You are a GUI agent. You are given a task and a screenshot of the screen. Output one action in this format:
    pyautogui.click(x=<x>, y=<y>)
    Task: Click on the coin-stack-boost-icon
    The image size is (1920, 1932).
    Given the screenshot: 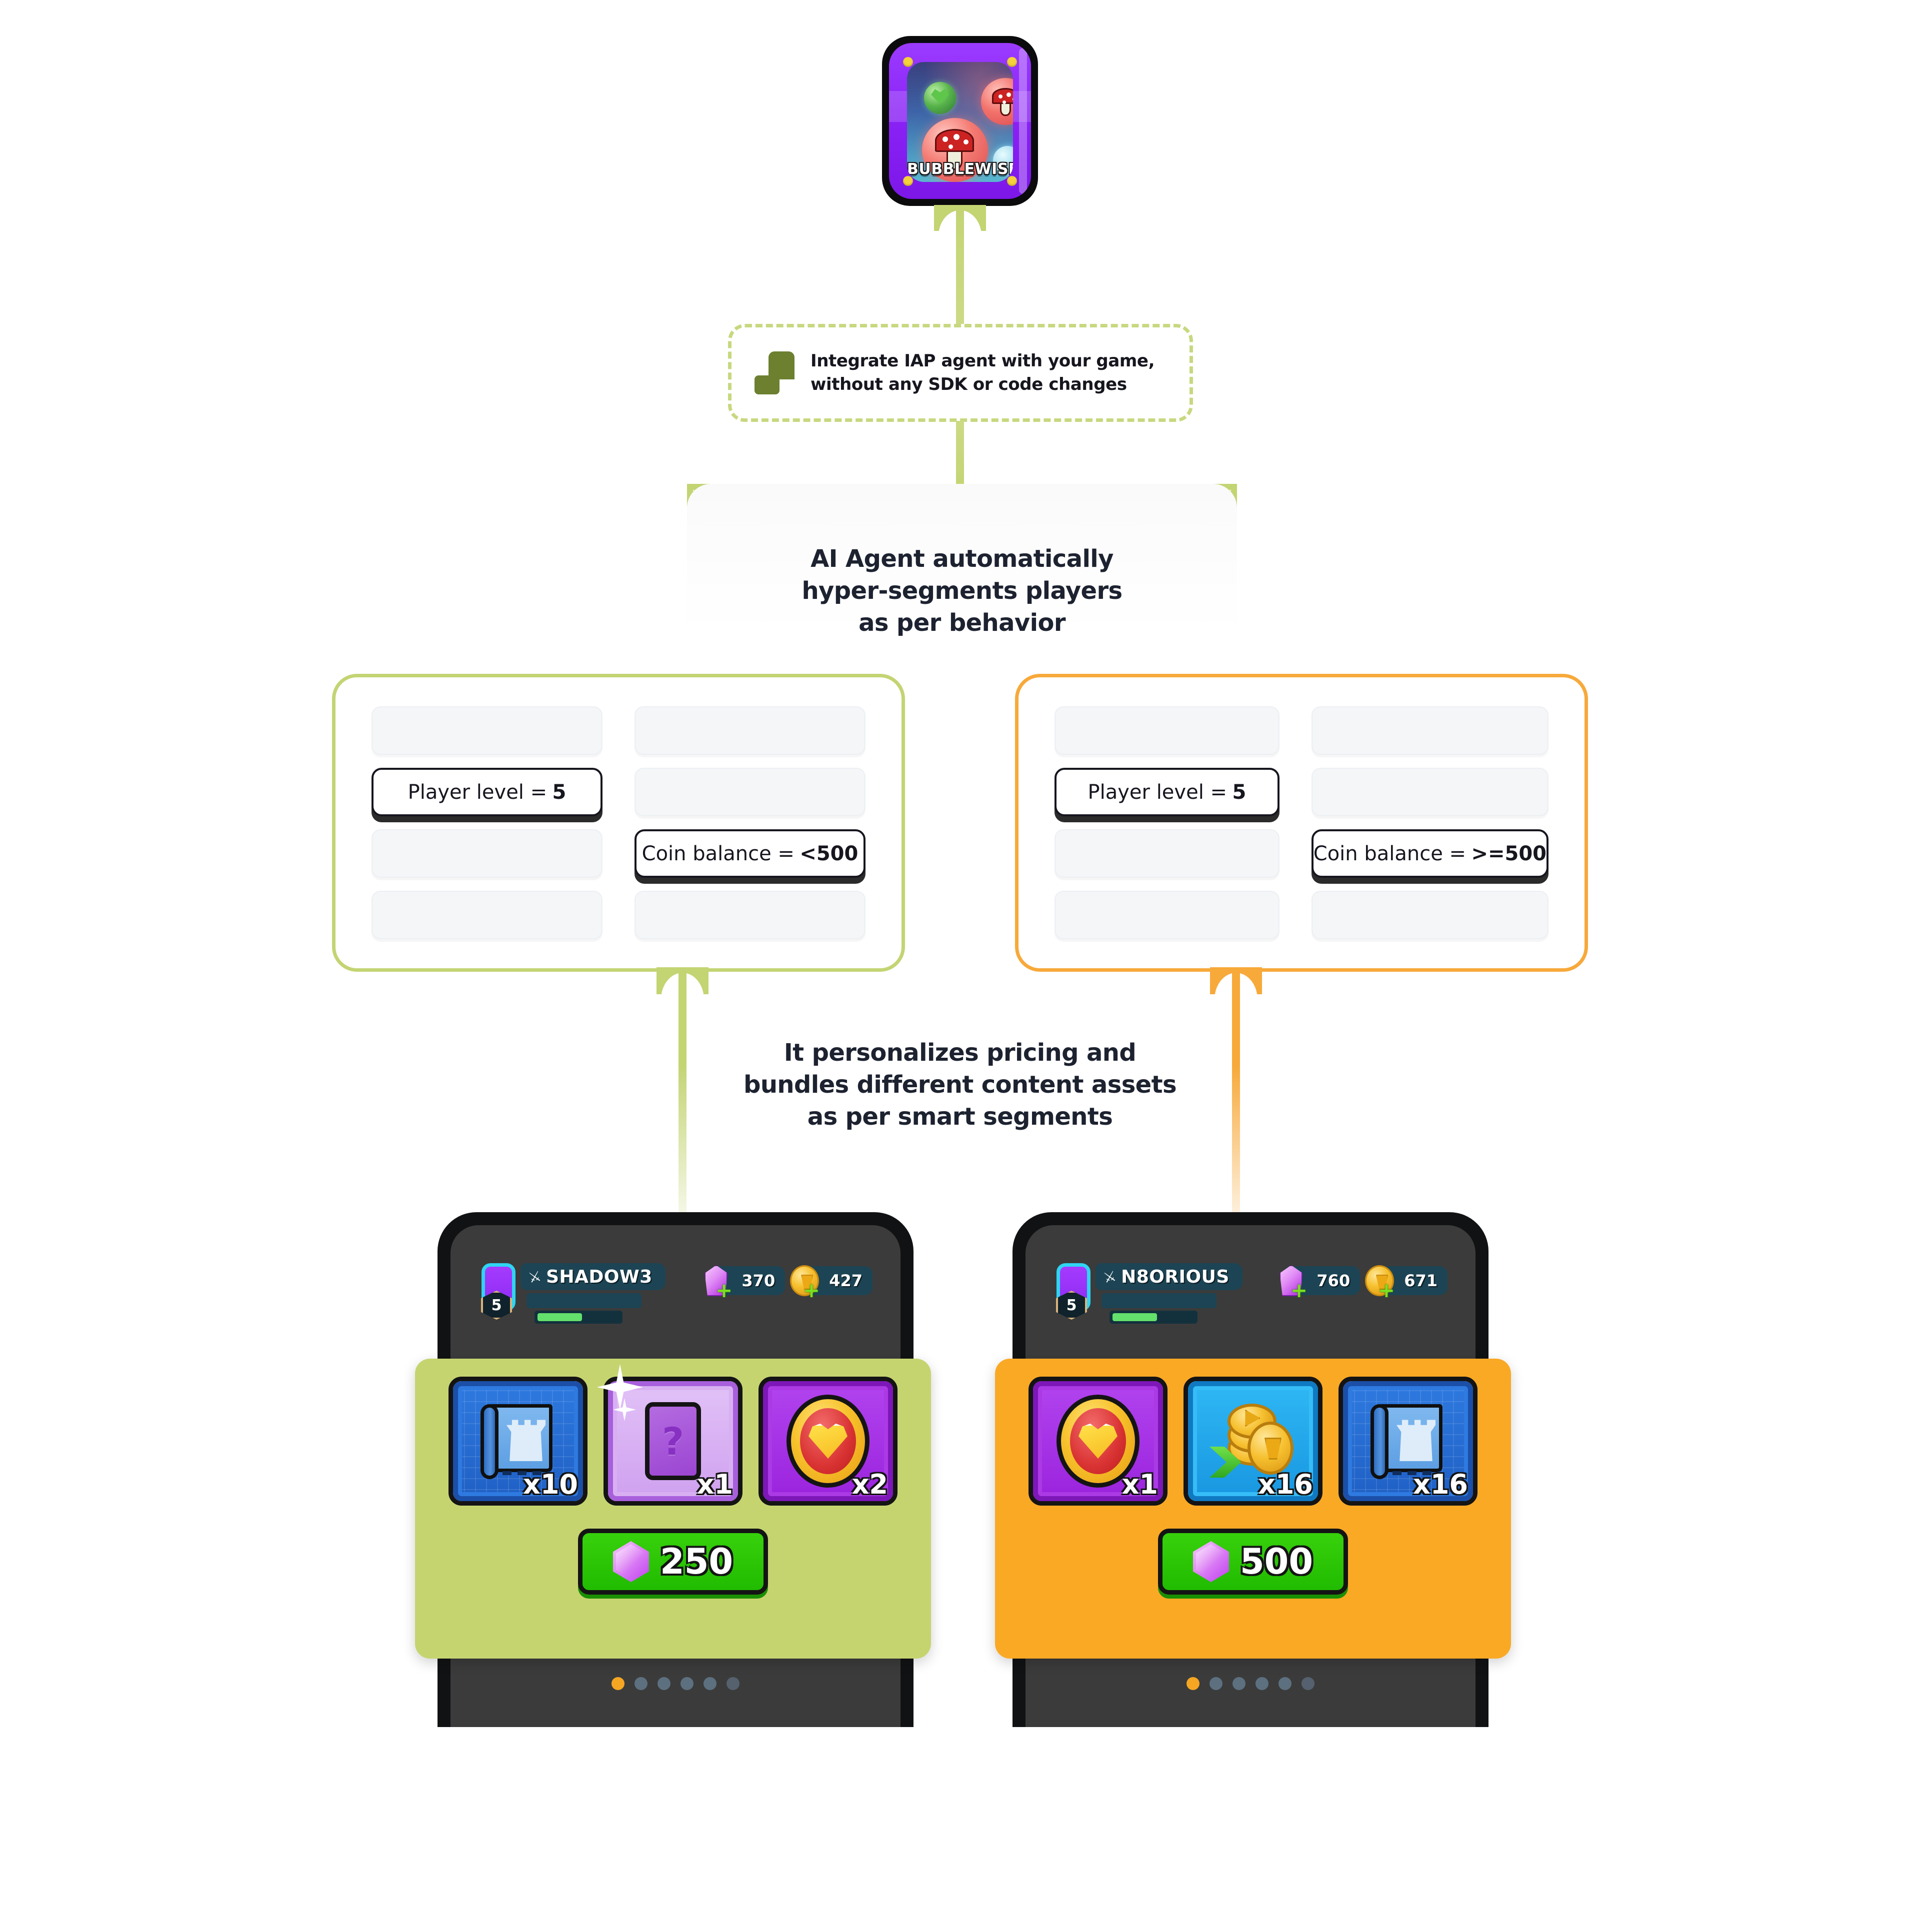 What is the action you would take?
    pyautogui.click(x=1253, y=1441)
    